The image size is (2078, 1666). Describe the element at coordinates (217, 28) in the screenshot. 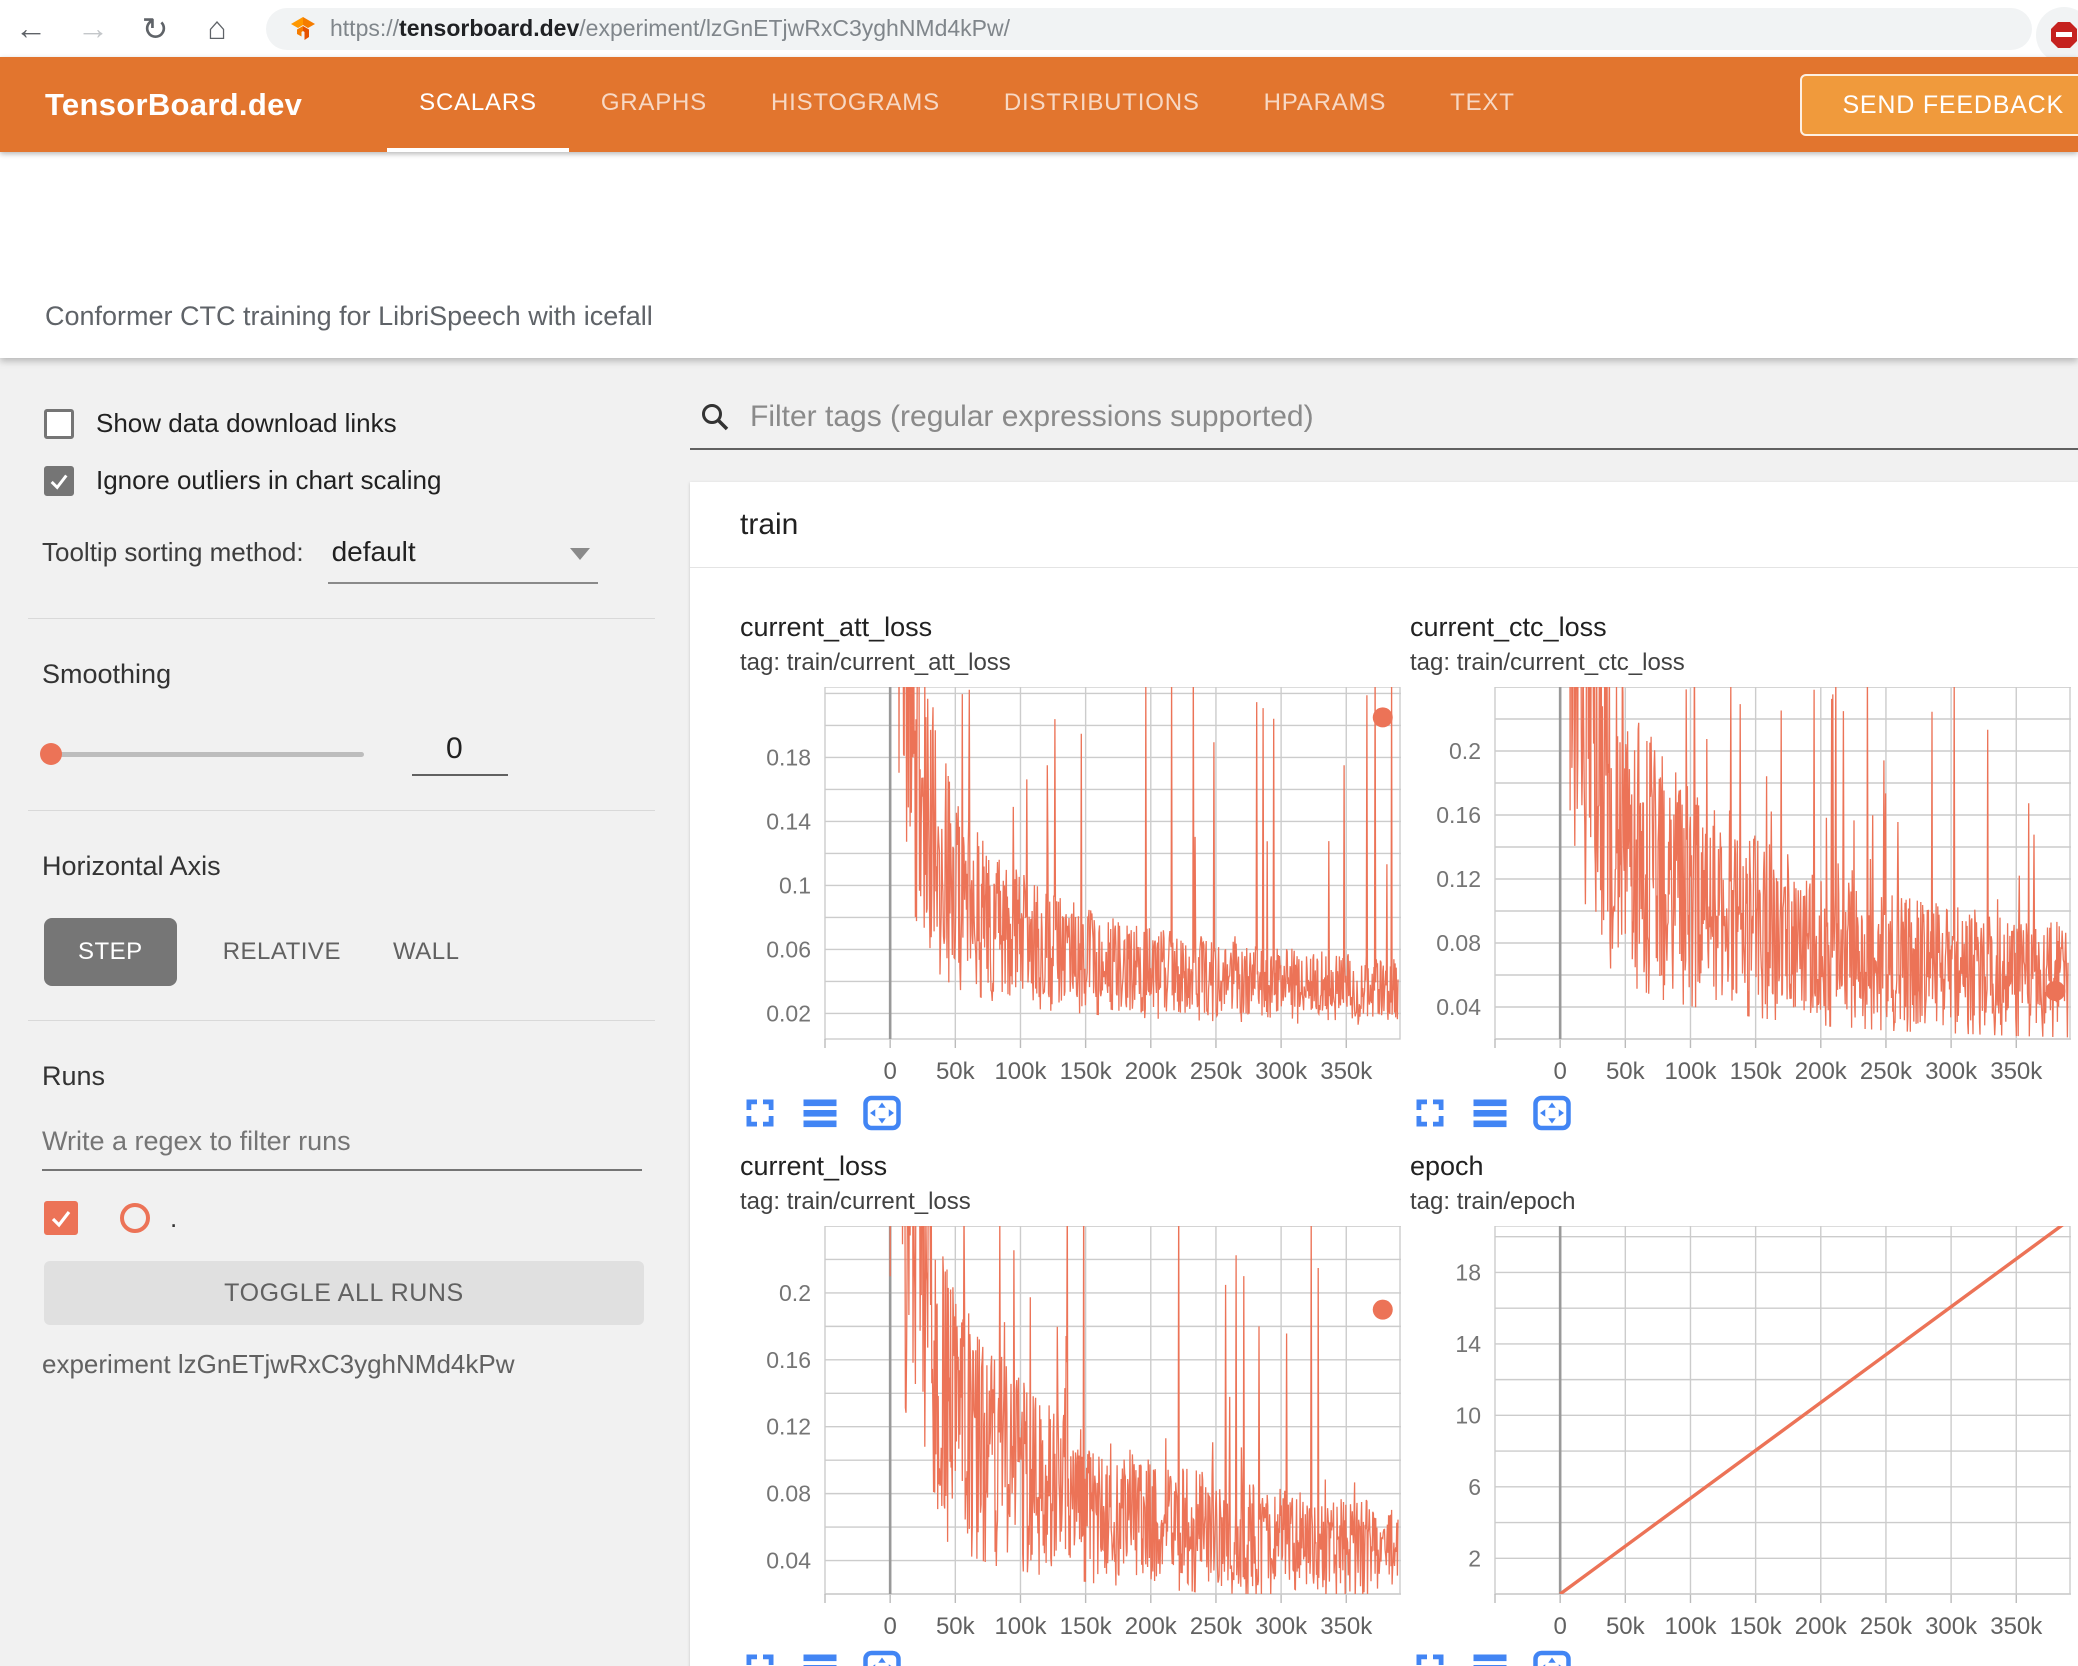

I see `home-icon: ⌂` at that location.